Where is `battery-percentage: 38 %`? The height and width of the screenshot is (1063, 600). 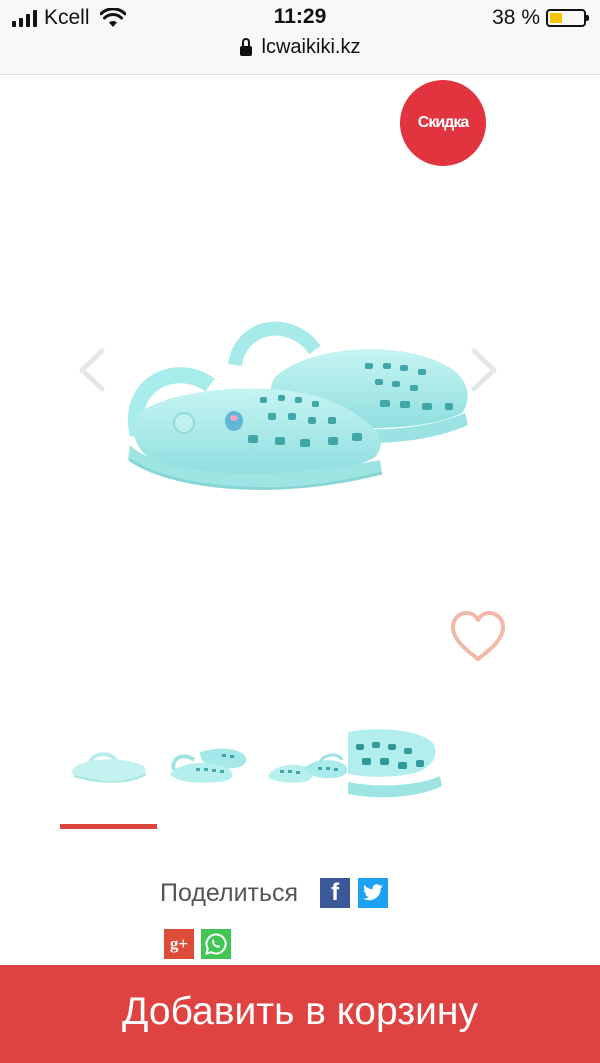 battery-percentage: 38 % is located at coordinates (516, 17).